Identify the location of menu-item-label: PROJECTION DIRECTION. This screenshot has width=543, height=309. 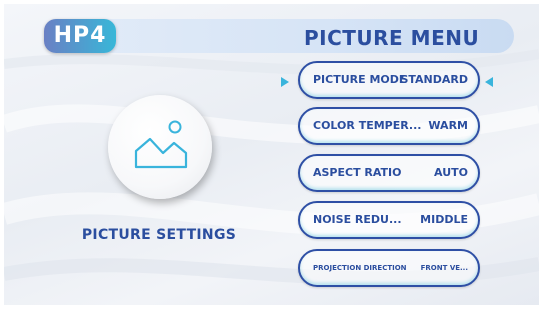
(360, 268).